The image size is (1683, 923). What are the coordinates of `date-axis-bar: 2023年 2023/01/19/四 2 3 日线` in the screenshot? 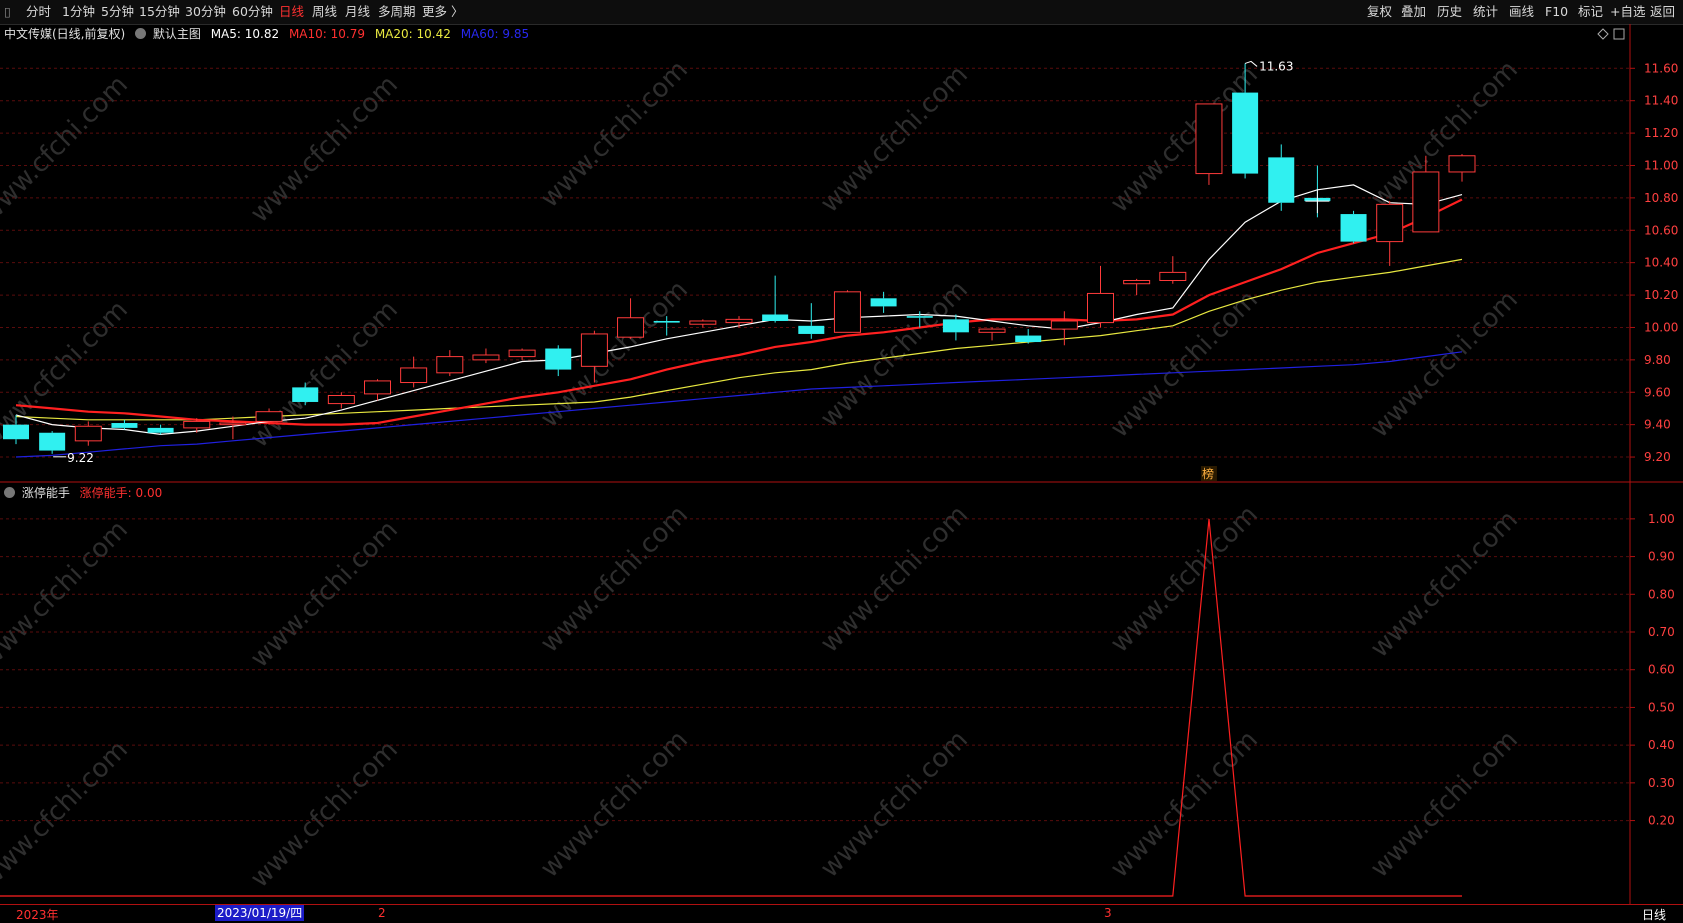 It's located at (841, 913).